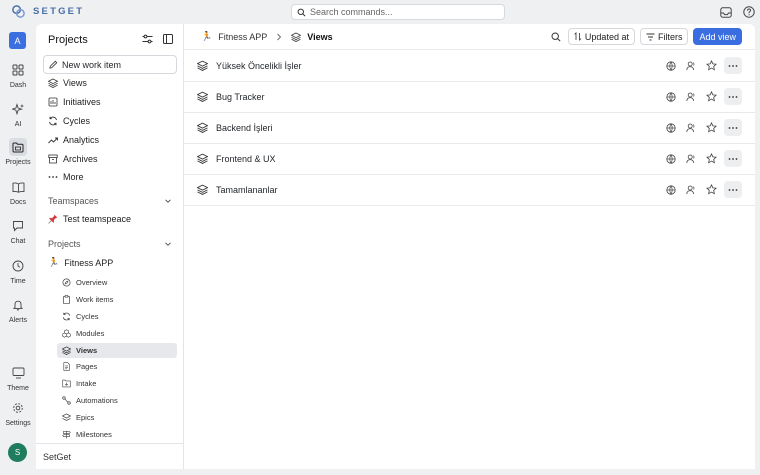  I want to click on subitem-label: Automations, so click(97, 400).